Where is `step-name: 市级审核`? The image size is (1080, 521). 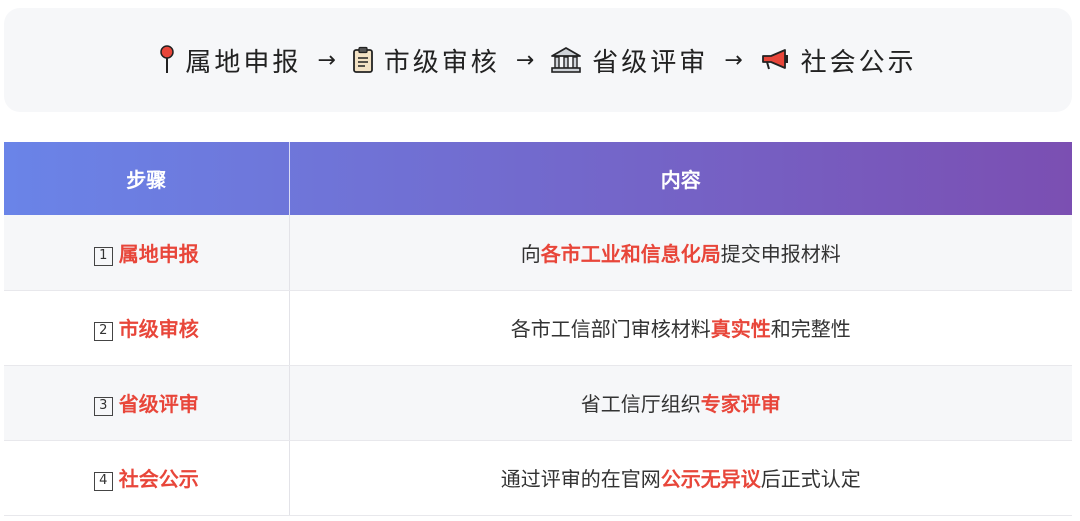 step-name: 市级审核 is located at coordinates (158, 329).